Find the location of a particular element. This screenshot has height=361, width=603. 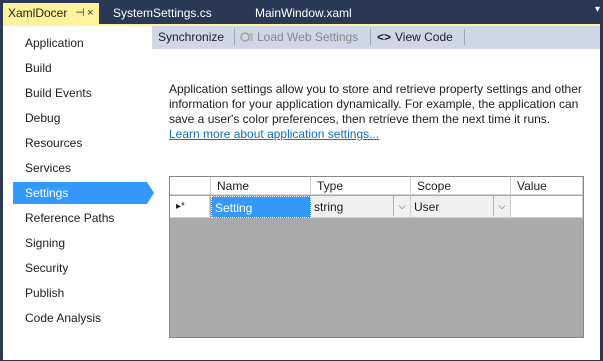

sidebar-item-settings: Settings is located at coordinates (80, 193).